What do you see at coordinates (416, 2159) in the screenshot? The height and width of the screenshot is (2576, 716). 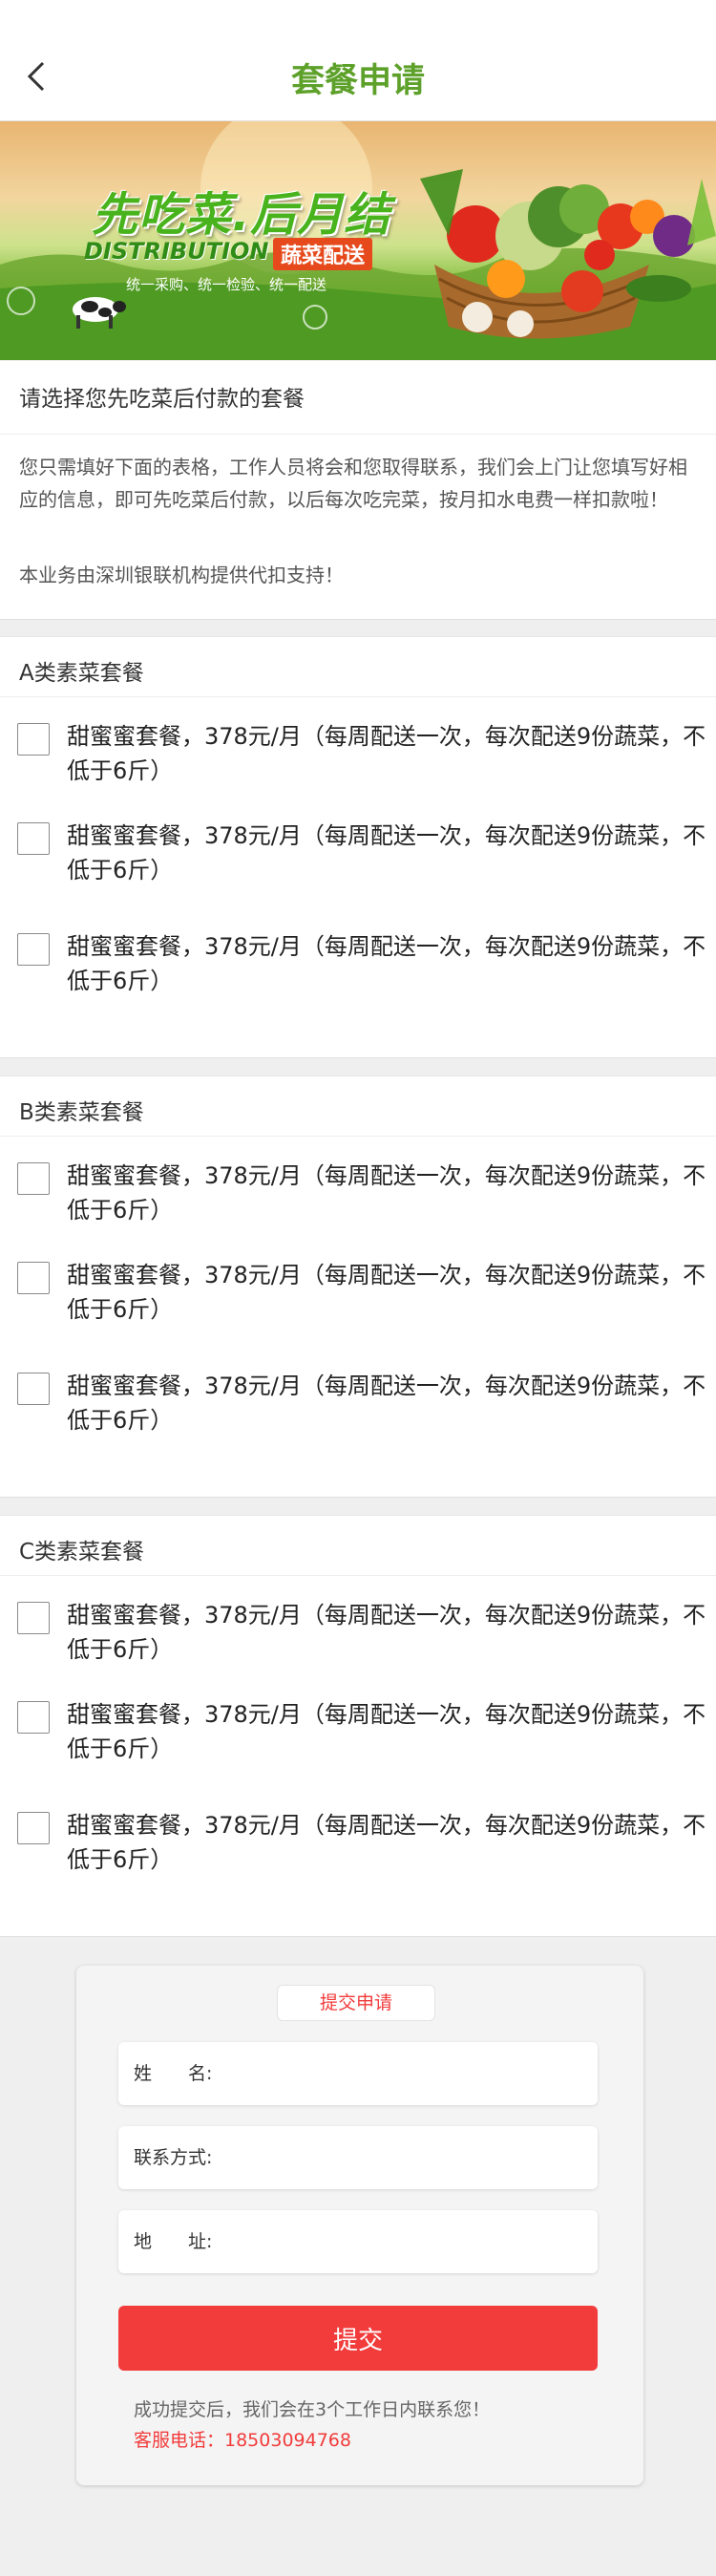 I see `phone-input` at bounding box center [416, 2159].